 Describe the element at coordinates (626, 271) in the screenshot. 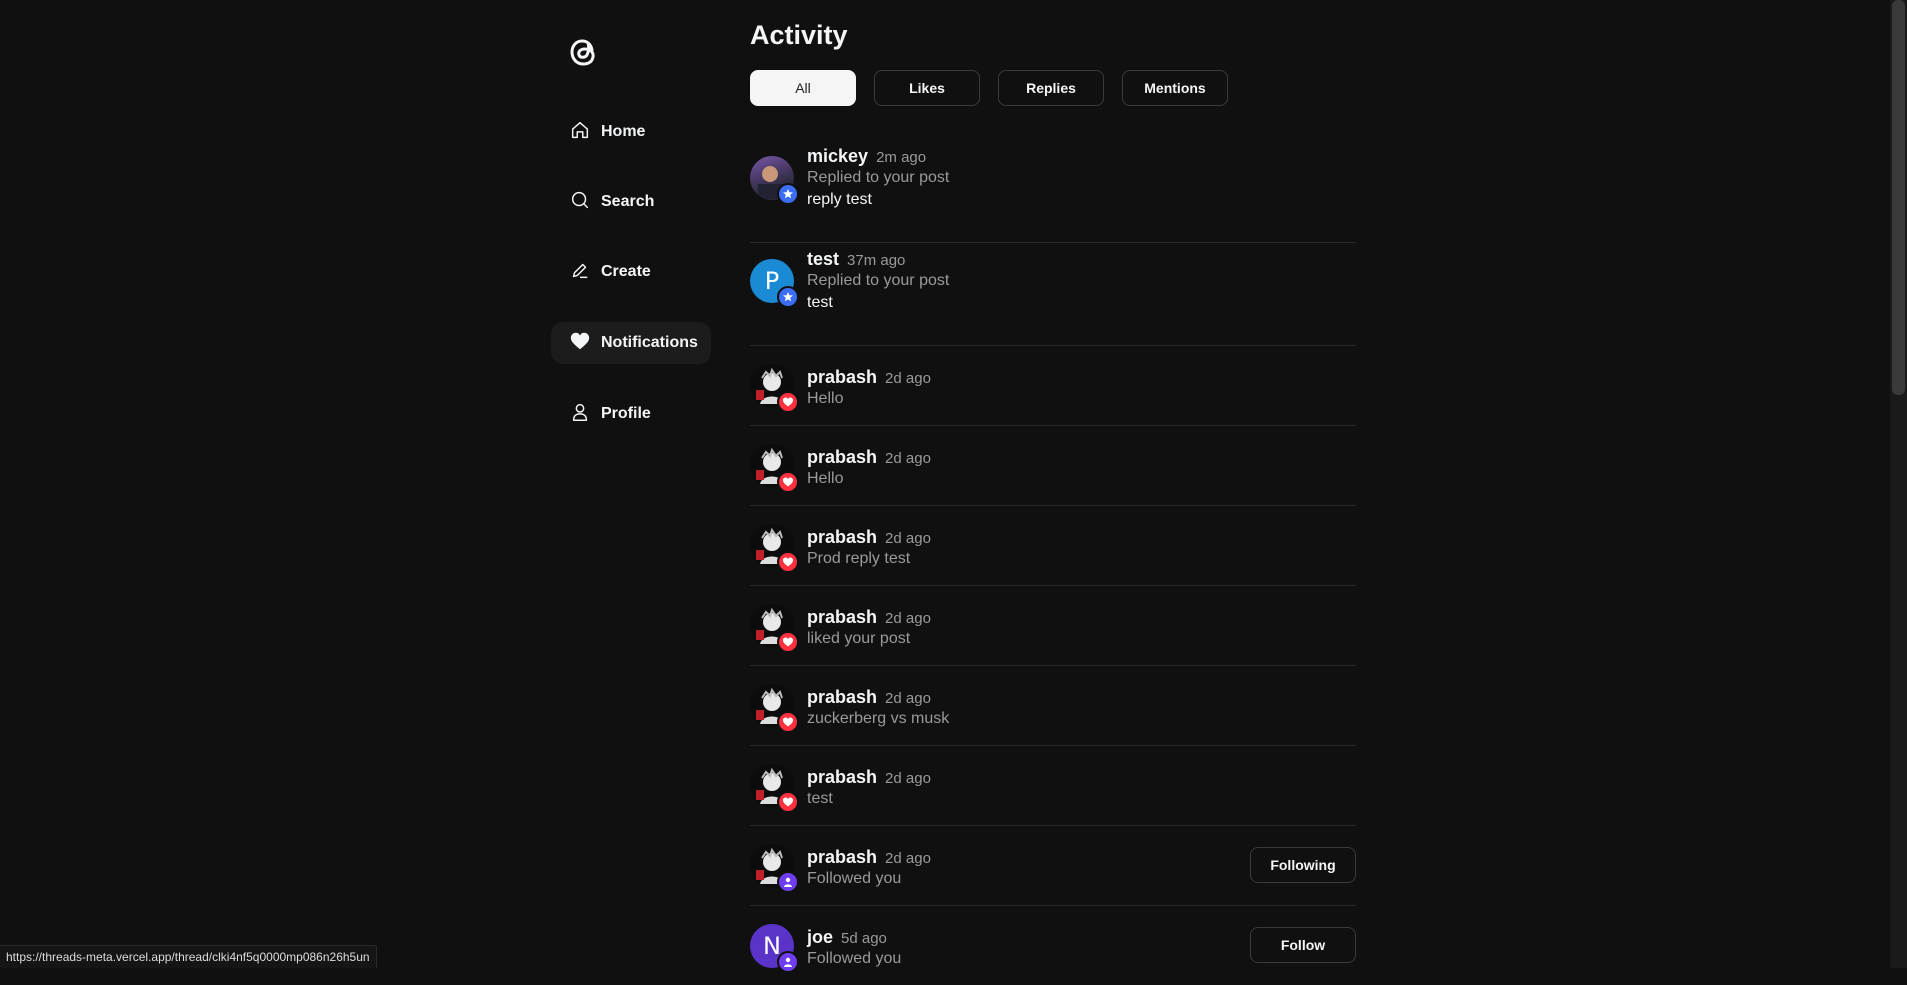

I see `nav-item-label: Create` at that location.